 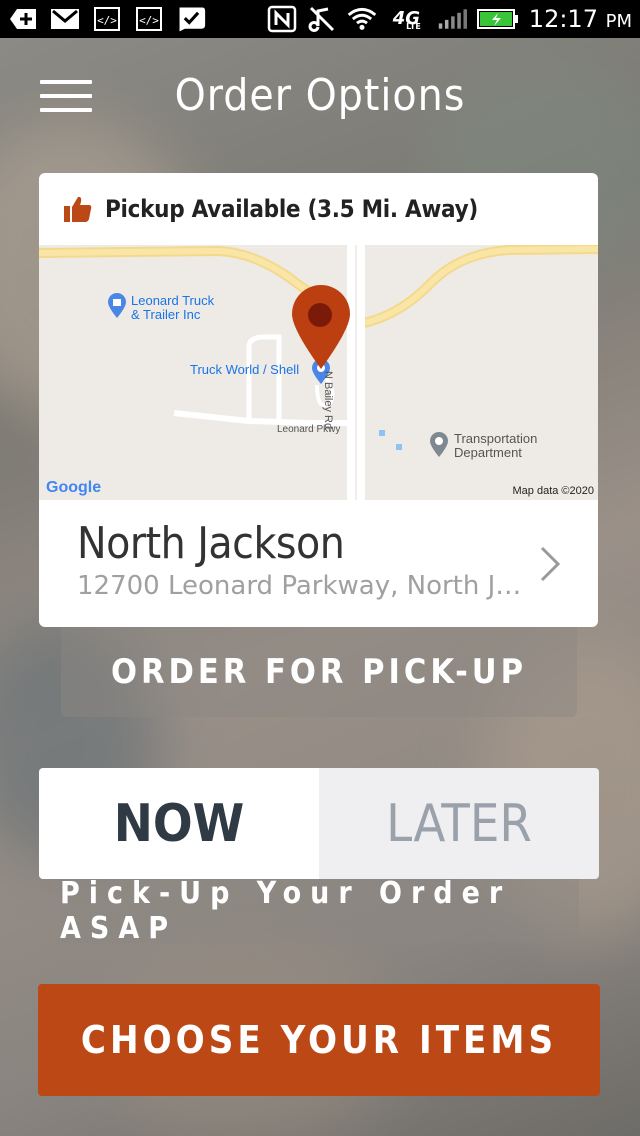 I want to click on status-bar: </> </> 4G LTE 12:17 PM, so click(x=320, y=19).